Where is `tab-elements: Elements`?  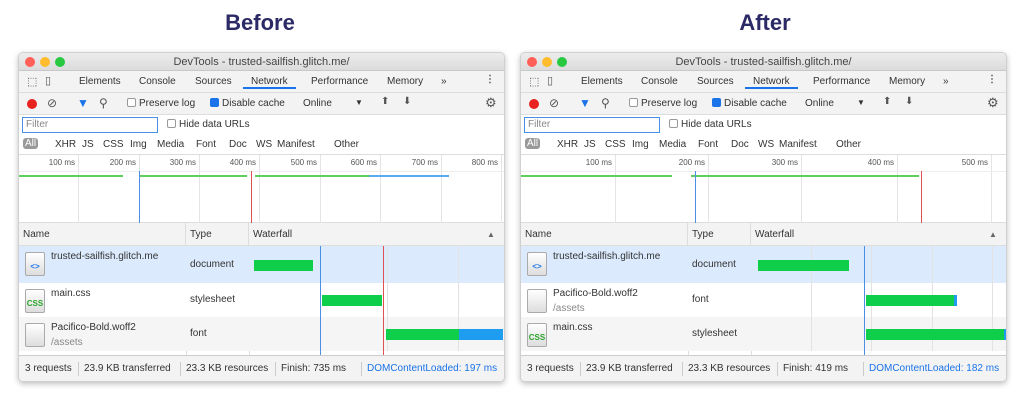
tab-elements: Elements is located at coordinates (602, 81).